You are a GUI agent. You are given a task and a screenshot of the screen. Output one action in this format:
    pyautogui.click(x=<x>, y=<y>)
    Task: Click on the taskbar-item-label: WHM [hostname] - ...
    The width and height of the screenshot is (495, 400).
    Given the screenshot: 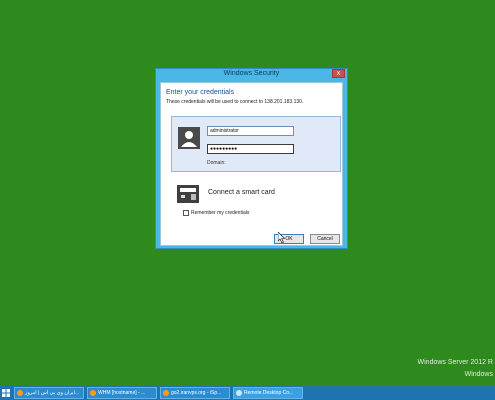 What is the action you would take?
    pyautogui.click(x=122, y=393)
    